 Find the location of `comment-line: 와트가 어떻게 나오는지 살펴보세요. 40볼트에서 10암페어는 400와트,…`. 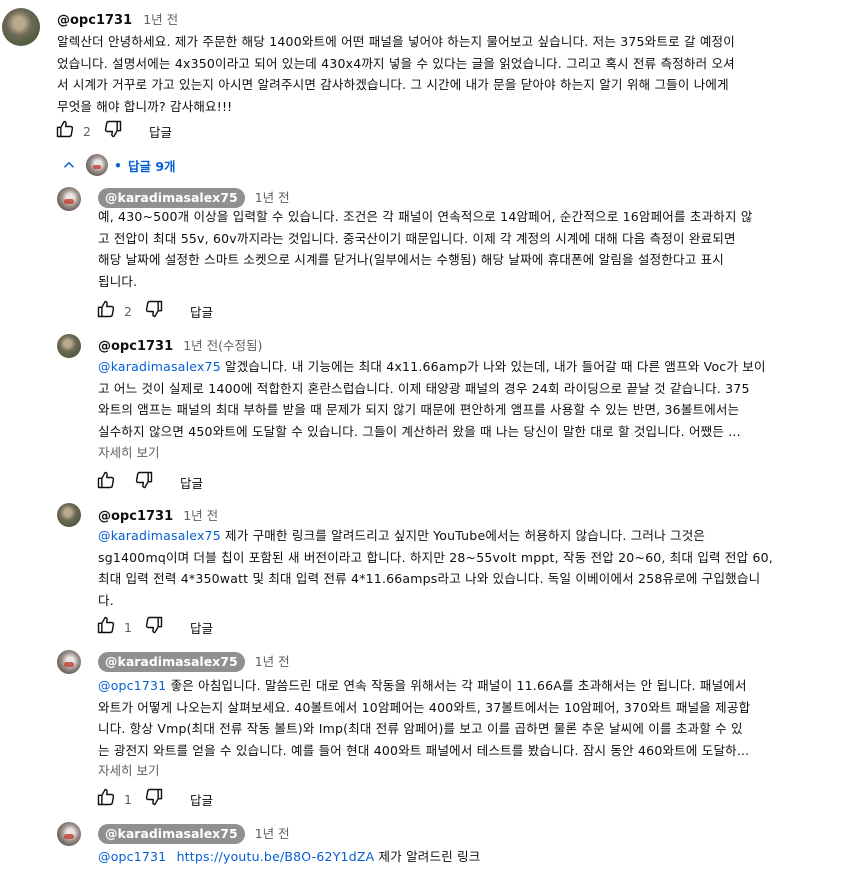

comment-line: 와트가 어떻게 나오는지 살펴보세요. 40볼트에서 10암페어는 400와트,… is located at coordinates (424, 707).